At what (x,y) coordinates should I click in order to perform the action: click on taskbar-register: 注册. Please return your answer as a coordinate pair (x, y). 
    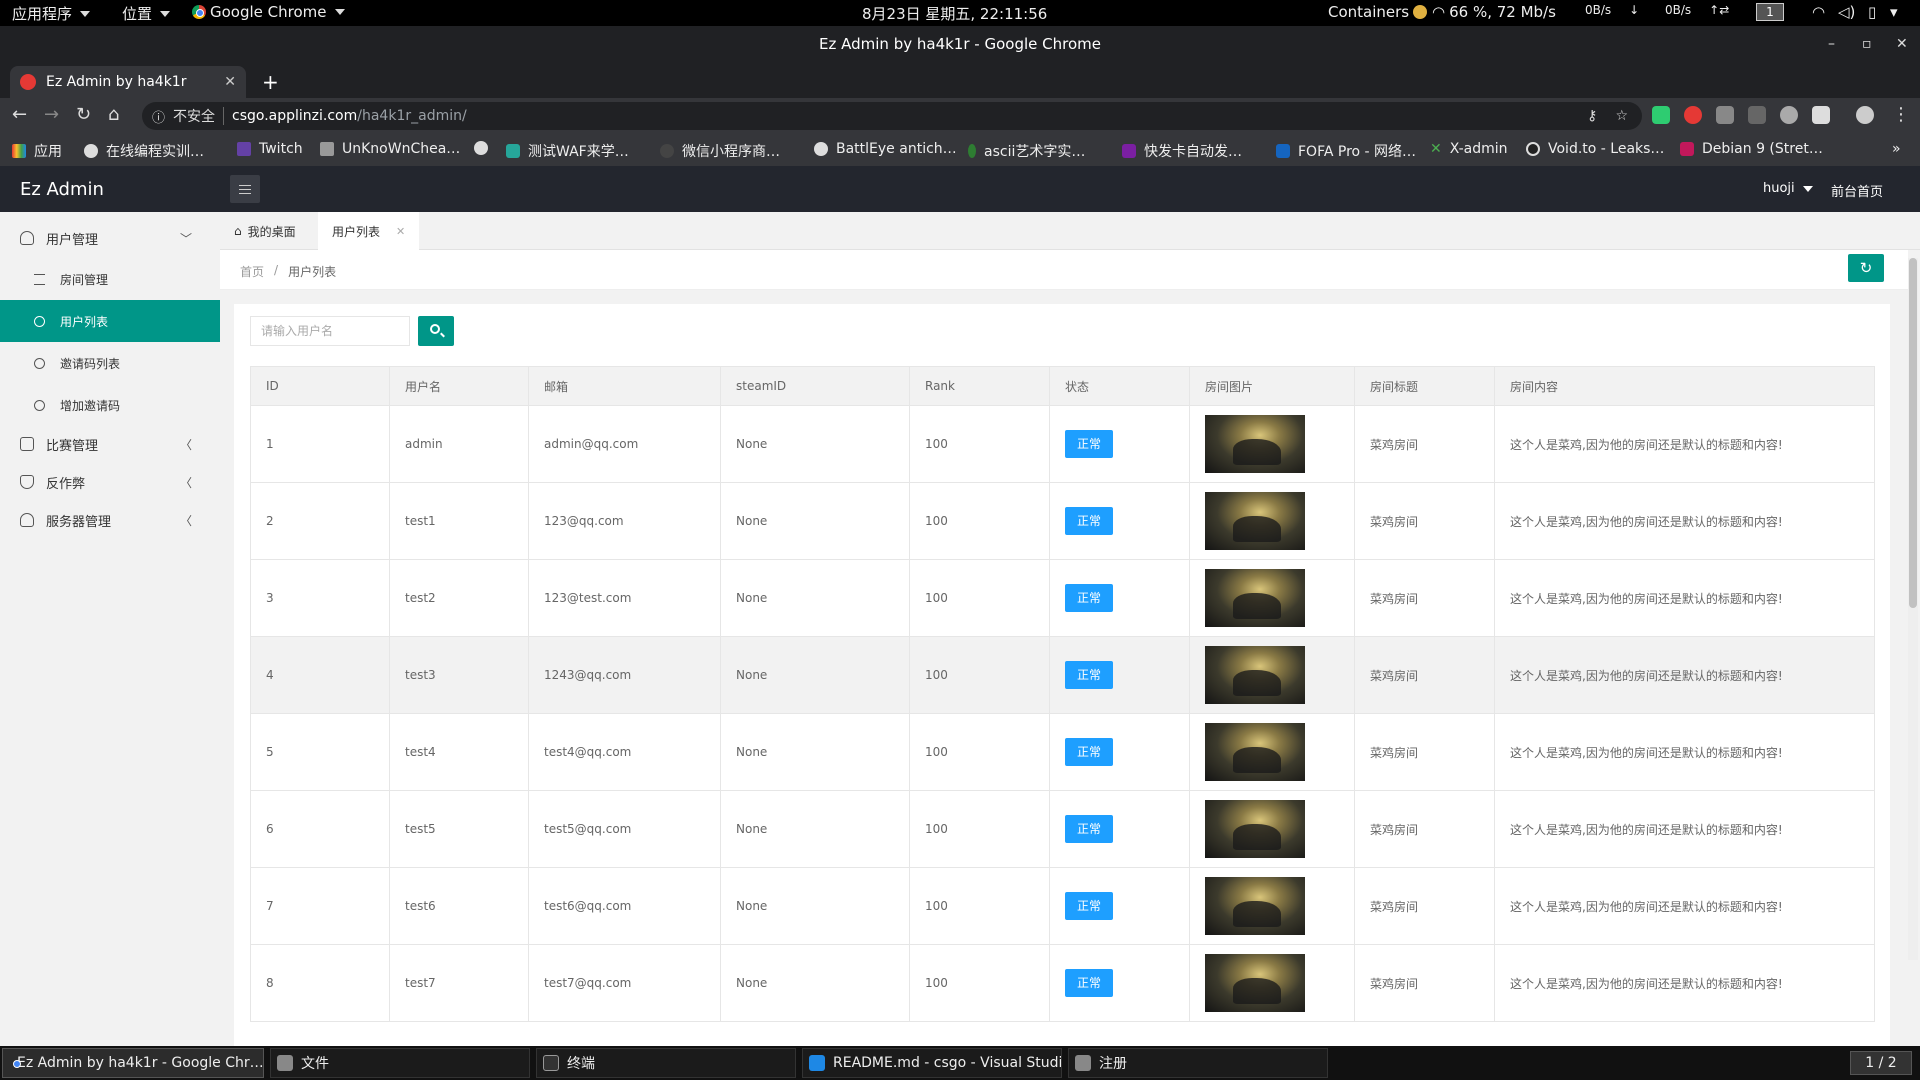
    Looking at the image, I should click on (1198, 1063).